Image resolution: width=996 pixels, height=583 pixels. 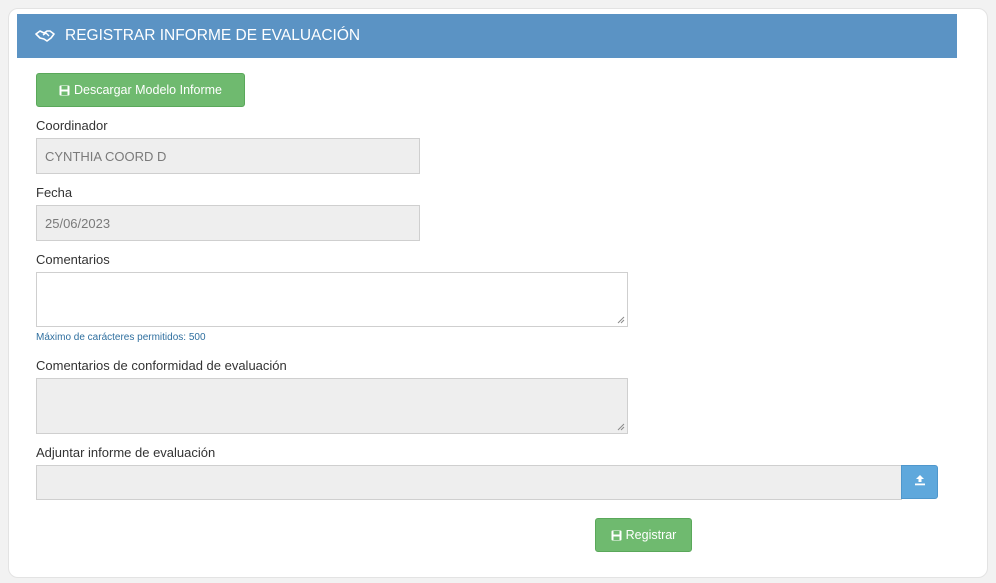 I want to click on conformity-comments-textarea, so click(x=332, y=406).